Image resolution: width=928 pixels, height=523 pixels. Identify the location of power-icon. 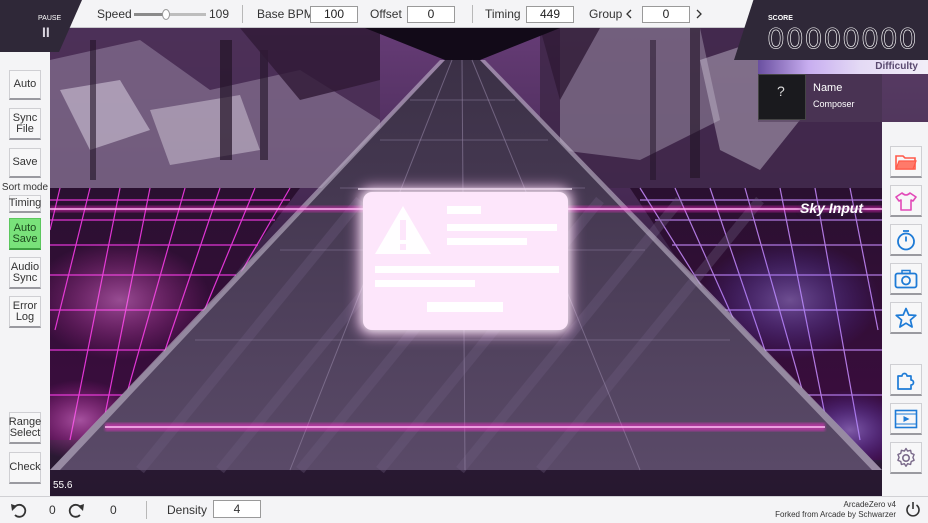
(913, 509).